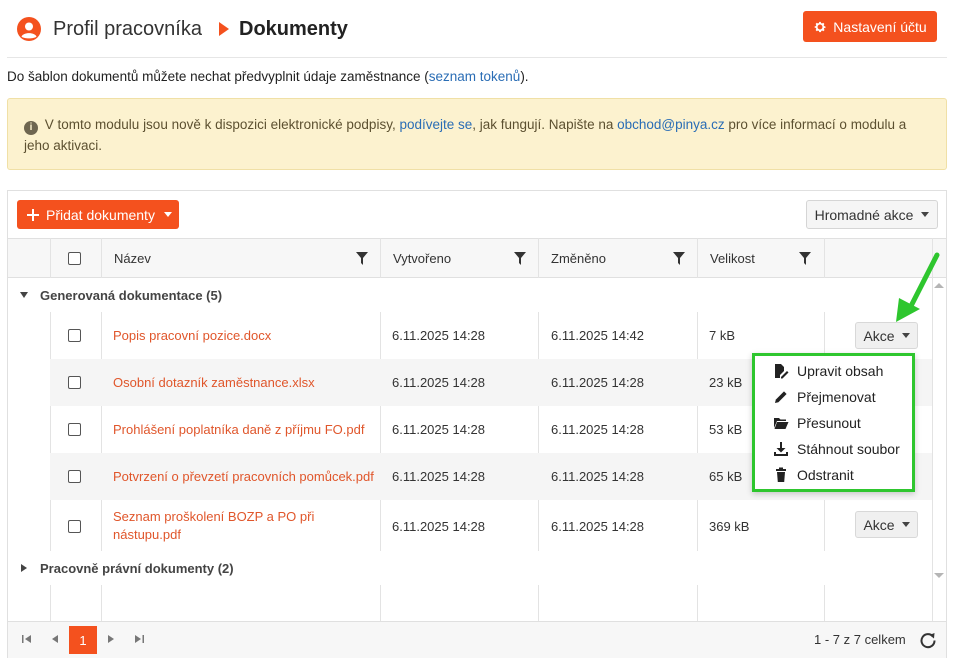  Describe the element at coordinates (848, 449) in the screenshot. I see `menu-item-label: Stáhnout soubor` at that location.